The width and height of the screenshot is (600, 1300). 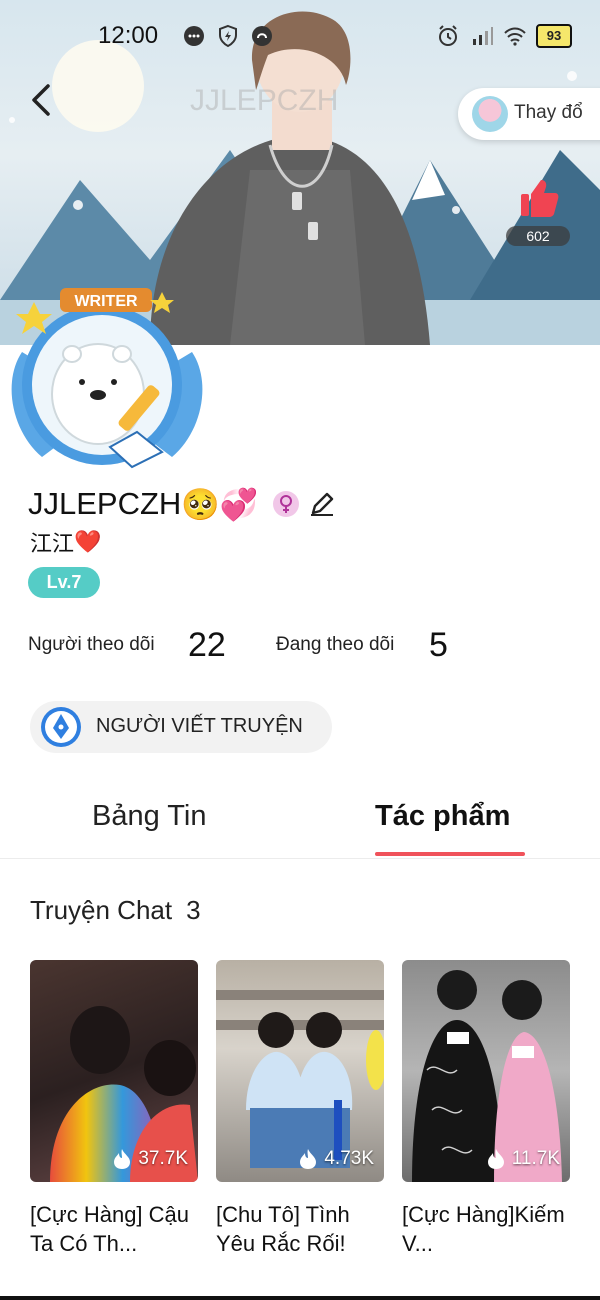 I want to click on active-tab-indicator, so click(x=450, y=854).